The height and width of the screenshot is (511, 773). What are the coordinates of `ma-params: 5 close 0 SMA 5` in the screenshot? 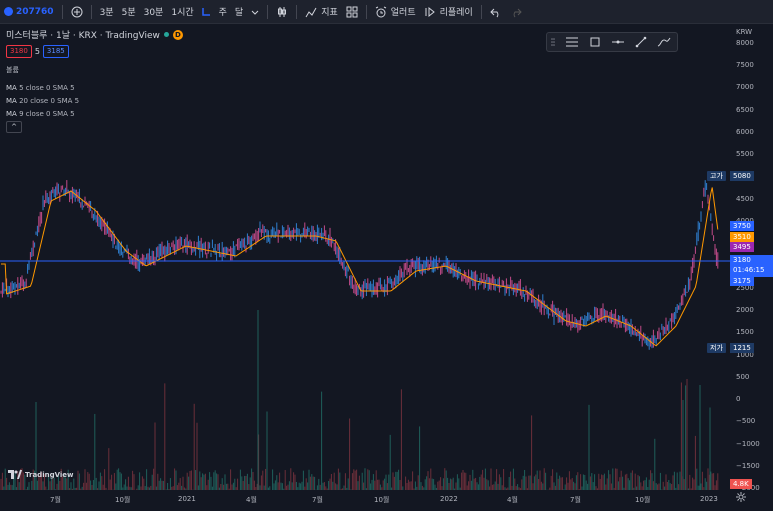 It's located at (47, 88).